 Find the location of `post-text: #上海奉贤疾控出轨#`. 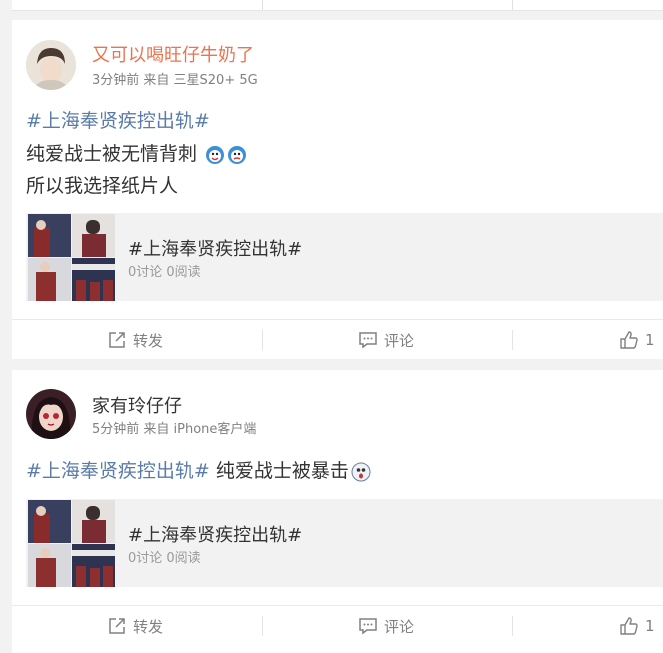

post-text: #上海奉贤疾控出轨# is located at coordinates (118, 119).